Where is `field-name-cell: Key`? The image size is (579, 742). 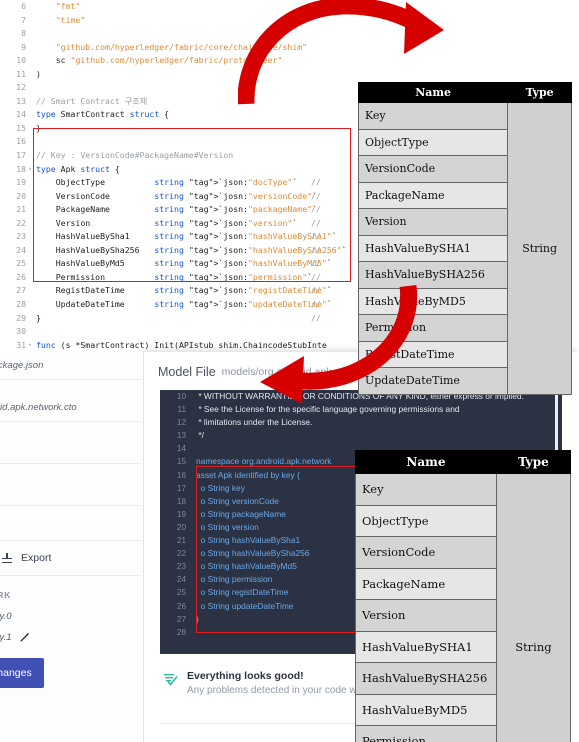 field-name-cell: Key is located at coordinates (426, 489).